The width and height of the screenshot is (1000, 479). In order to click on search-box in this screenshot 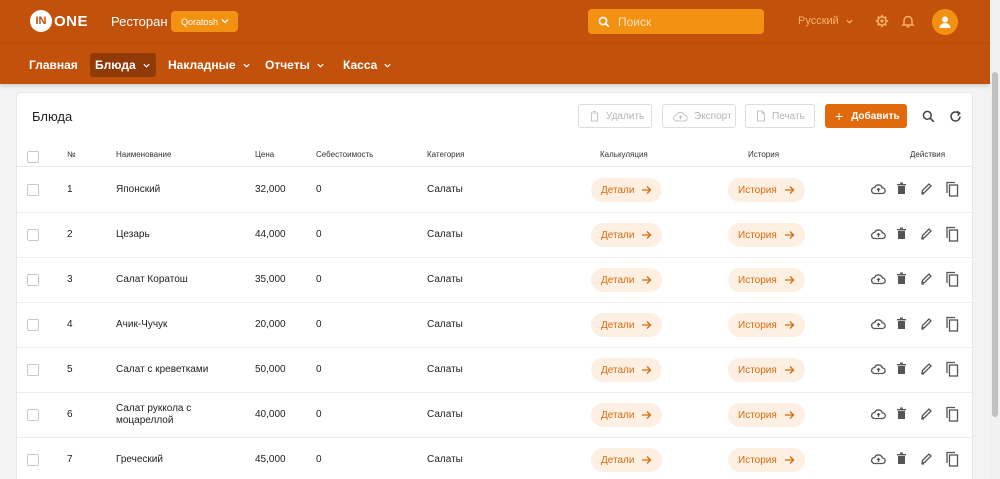, I will do `click(676, 21)`.